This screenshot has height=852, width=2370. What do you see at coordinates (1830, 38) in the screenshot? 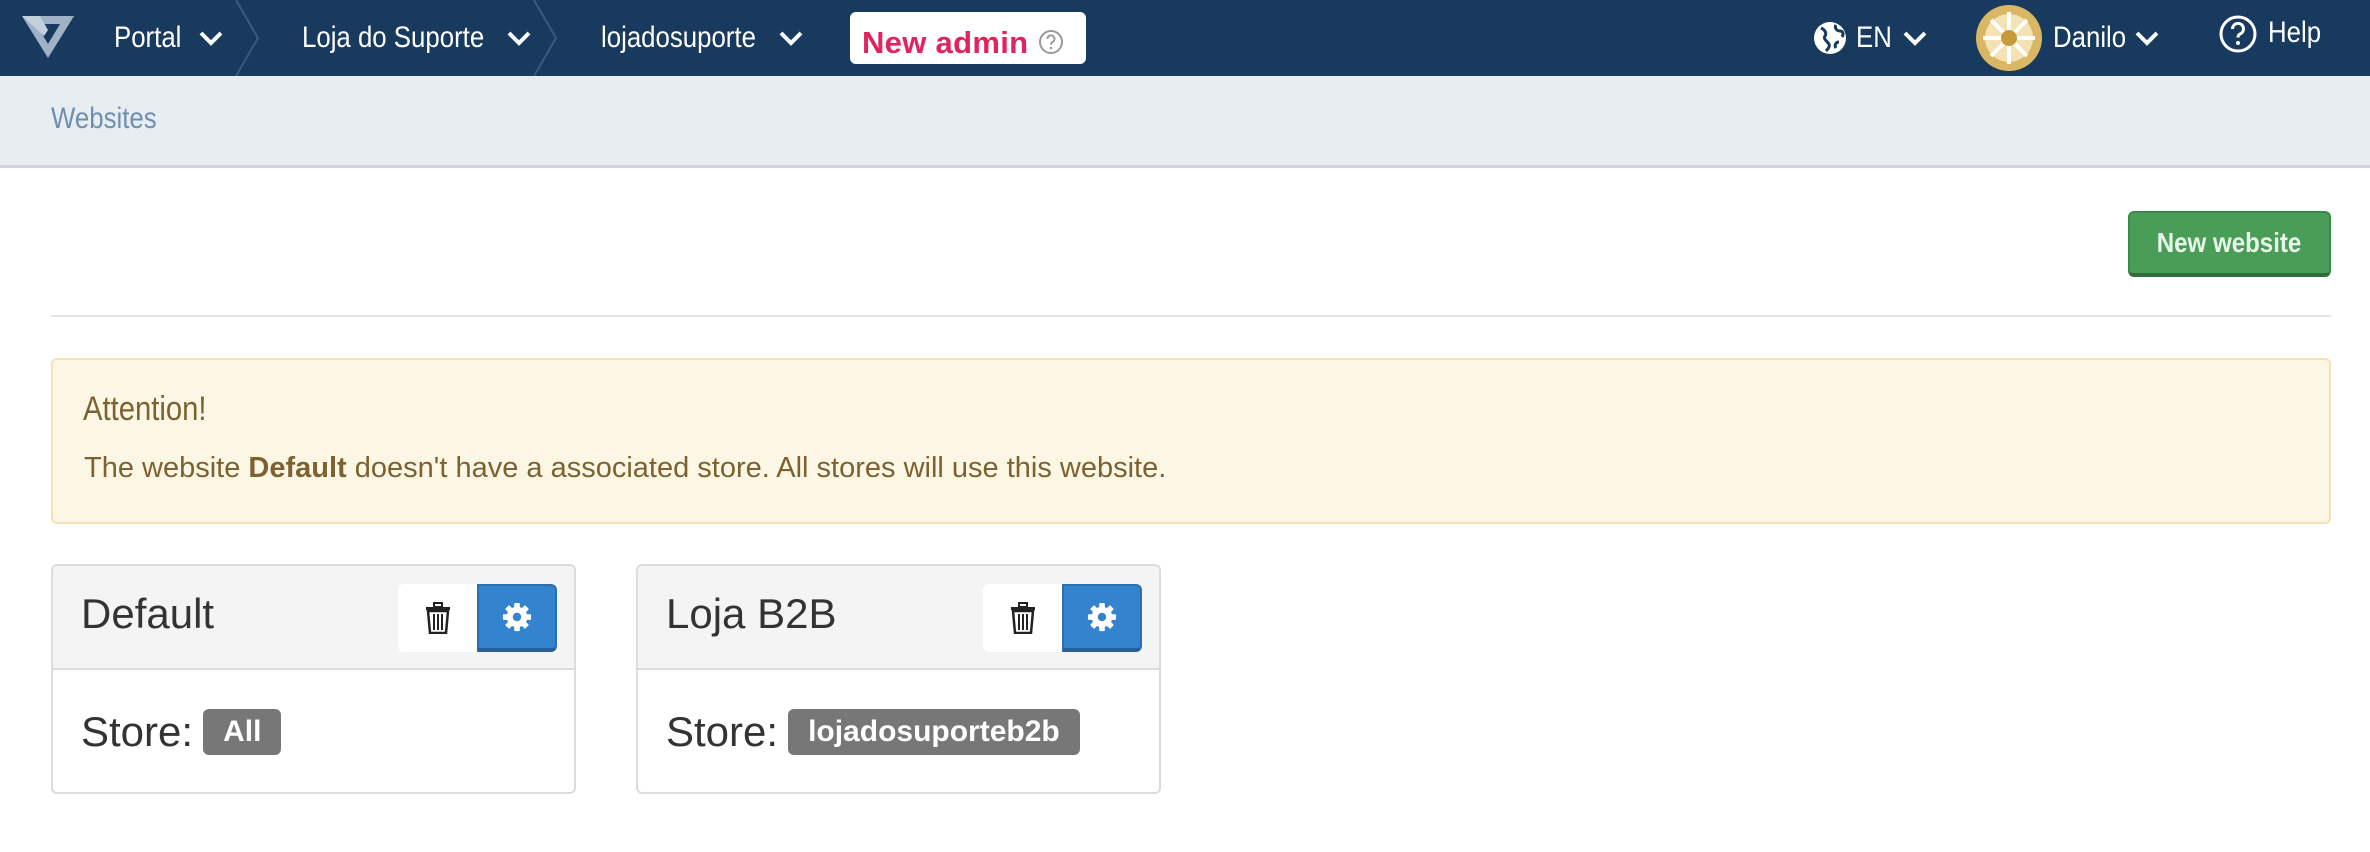
I see `globe-icon` at bounding box center [1830, 38].